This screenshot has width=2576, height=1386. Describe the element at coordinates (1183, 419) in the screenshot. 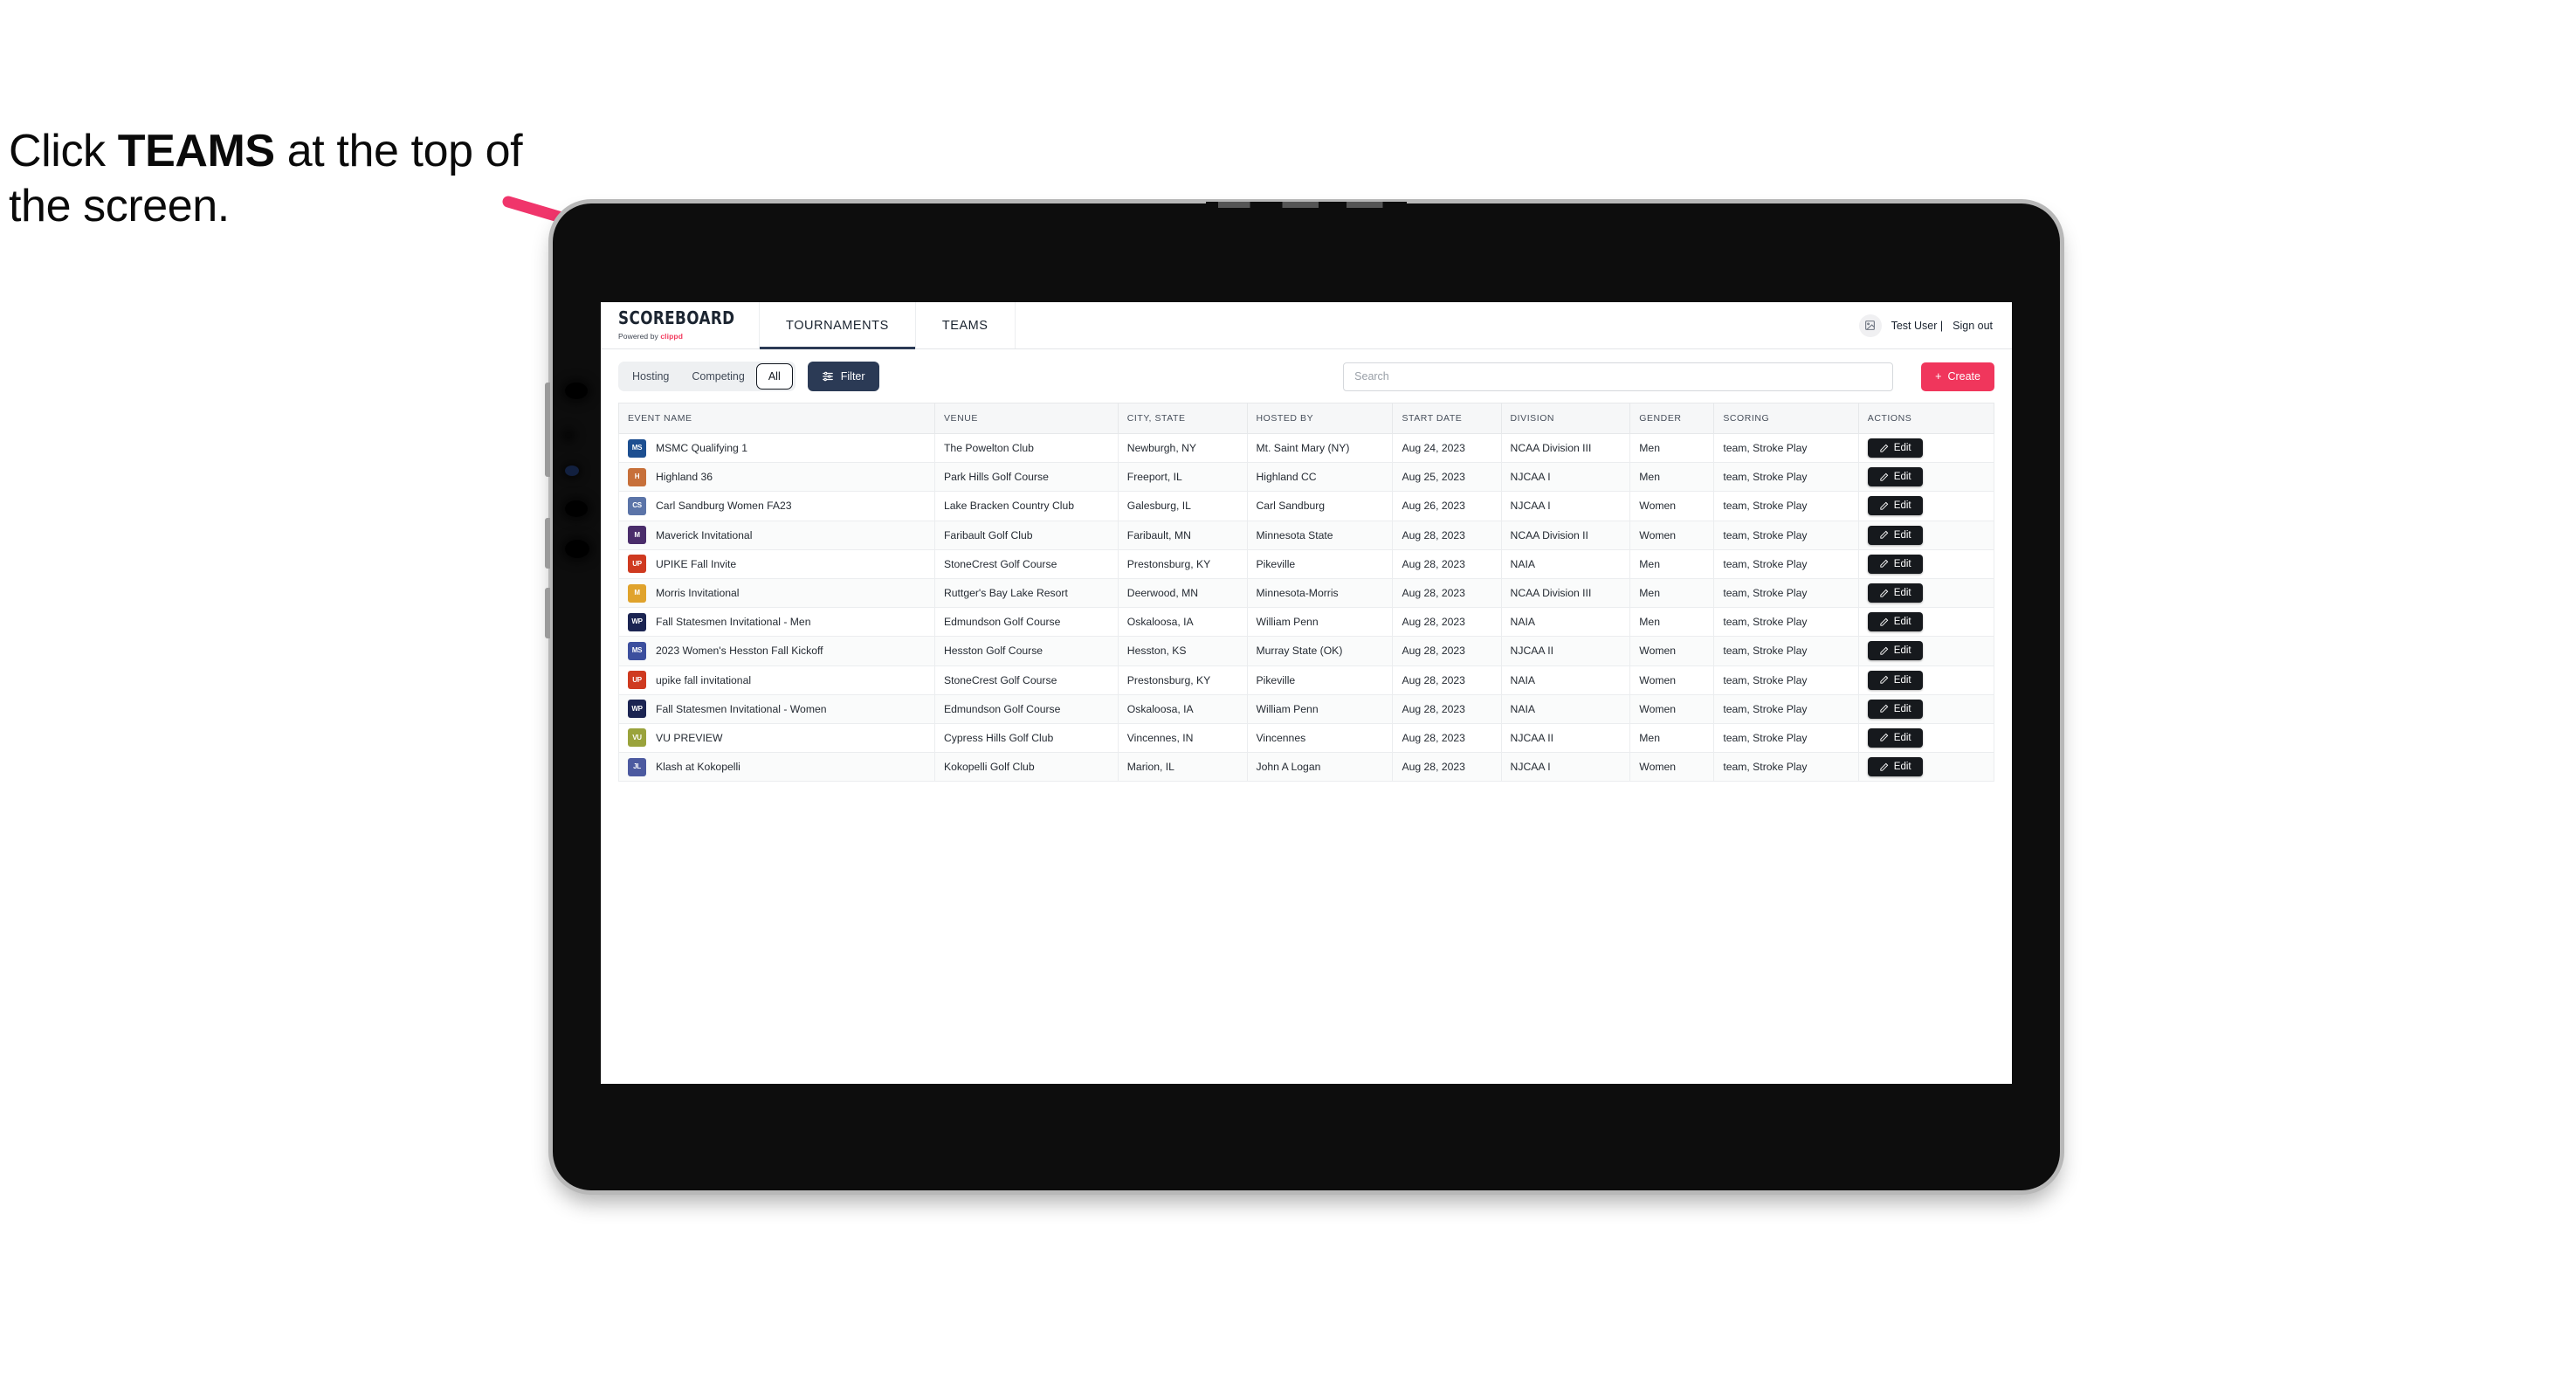

I see `column-city-state: CITY, STATE` at that location.